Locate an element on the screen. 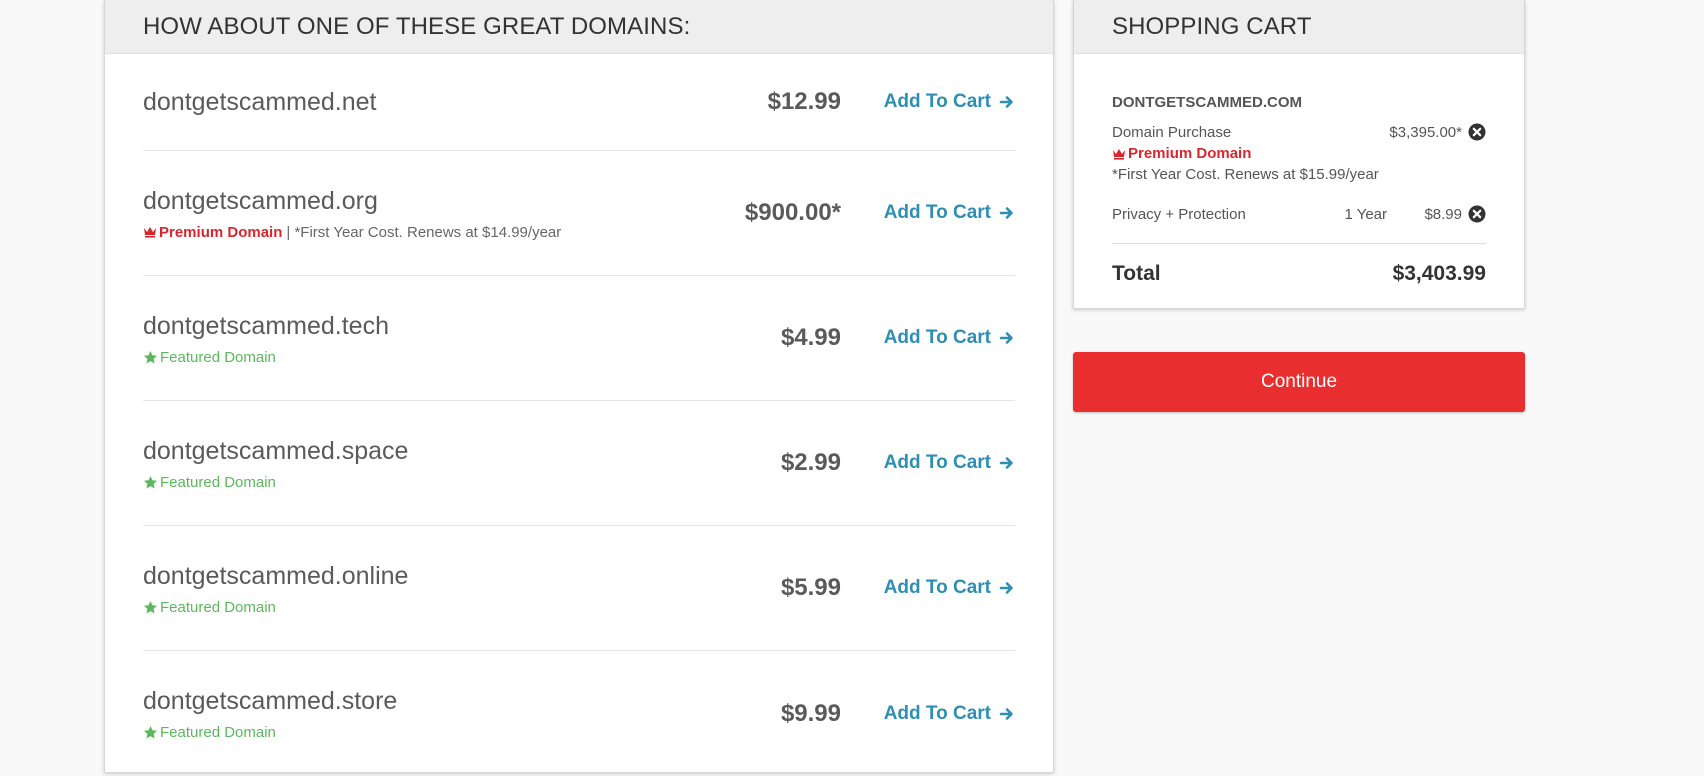 The width and height of the screenshot is (1704, 776). domain-price: $5.99 is located at coordinates (810, 587).